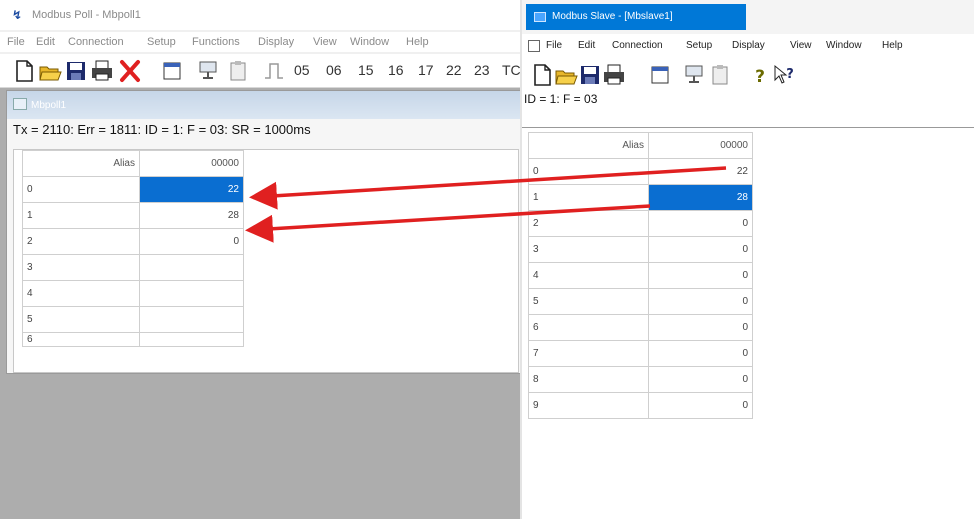 This screenshot has width=974, height=519. I want to click on poll-register-cell: 28, so click(191, 215).